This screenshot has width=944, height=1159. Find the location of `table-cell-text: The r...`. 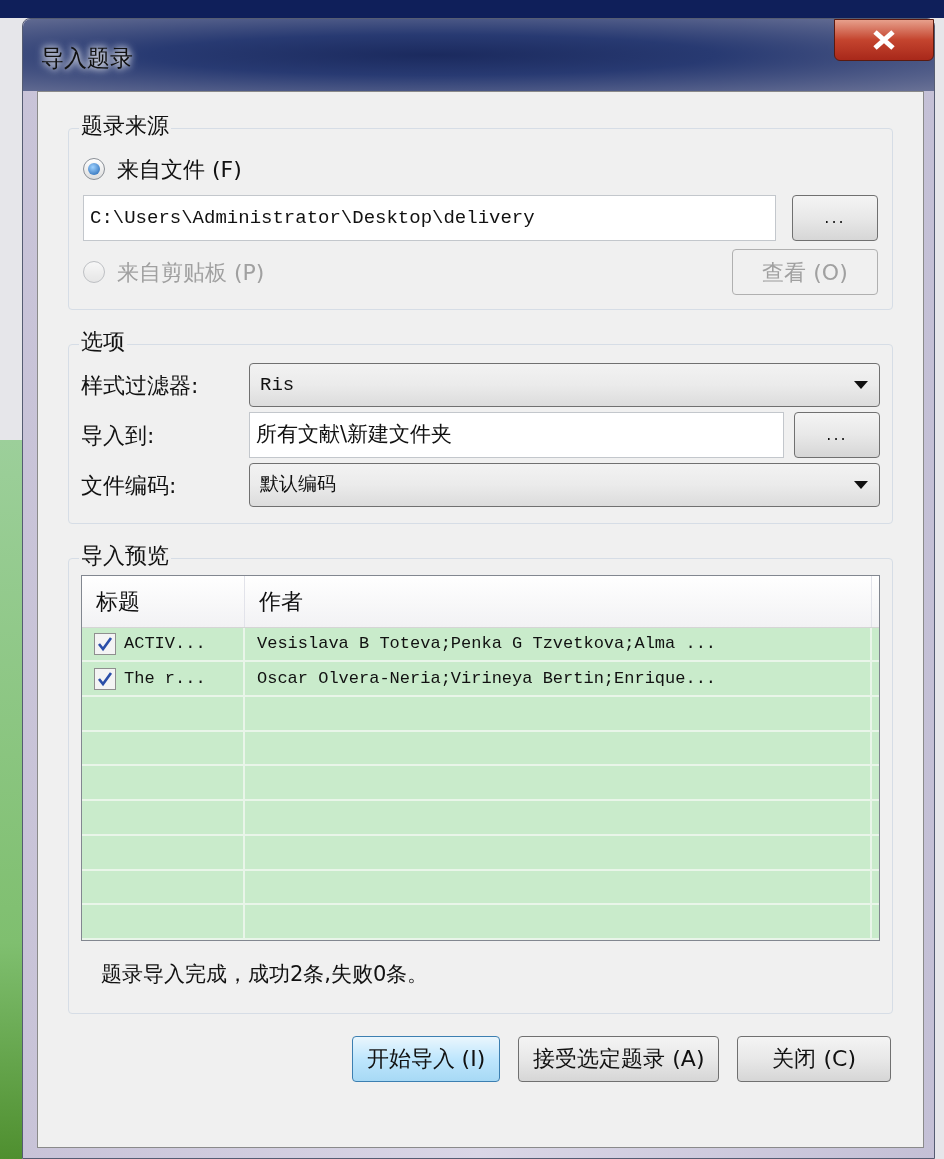

table-cell-text: The r... is located at coordinates (165, 678).